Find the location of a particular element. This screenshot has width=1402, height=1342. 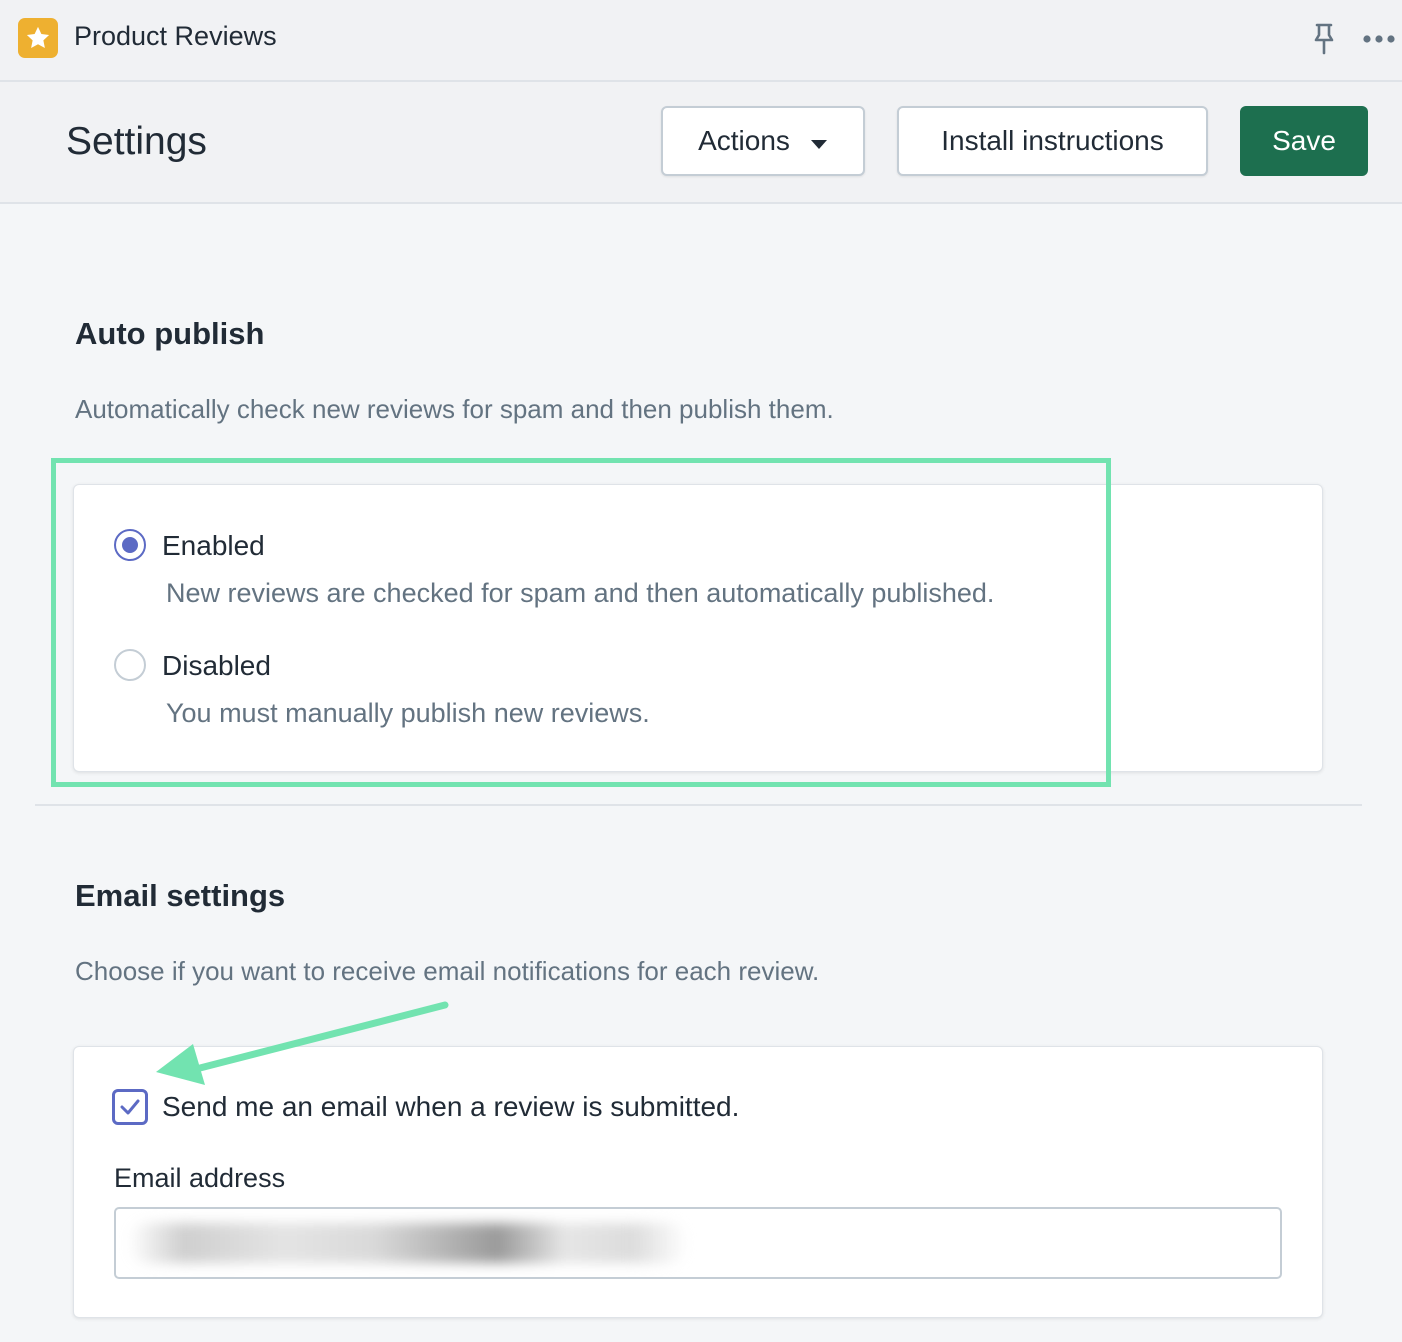

radio-disabled is located at coordinates (130, 665).